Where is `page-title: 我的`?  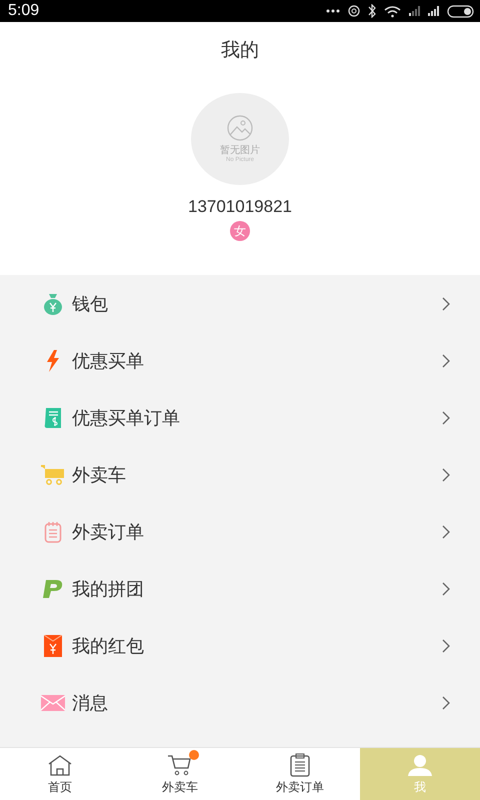
page-title: 我的 is located at coordinates (240, 50).